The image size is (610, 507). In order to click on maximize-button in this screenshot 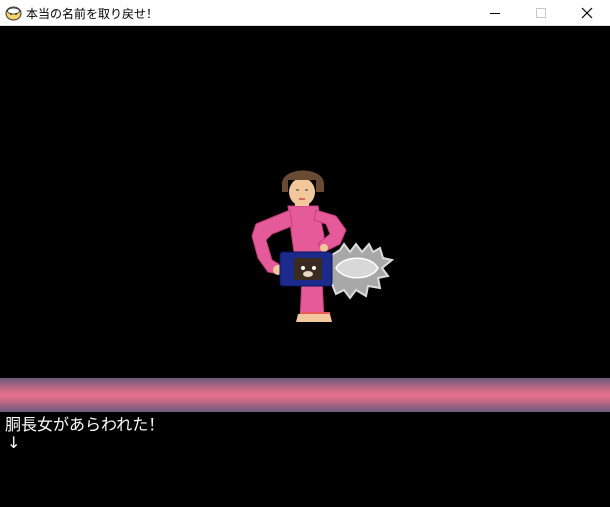, I will do `click(541, 13)`.